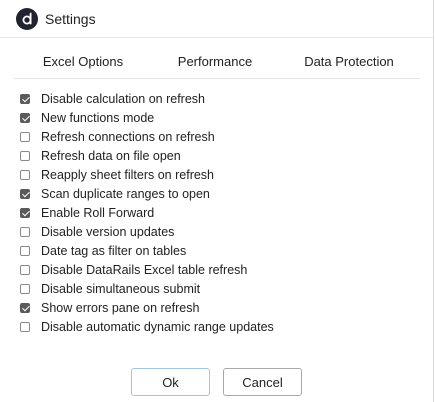 The height and width of the screenshot is (402, 435). What do you see at coordinates (128, 136) in the screenshot?
I see `option-label: Refresh connections on refresh` at bounding box center [128, 136].